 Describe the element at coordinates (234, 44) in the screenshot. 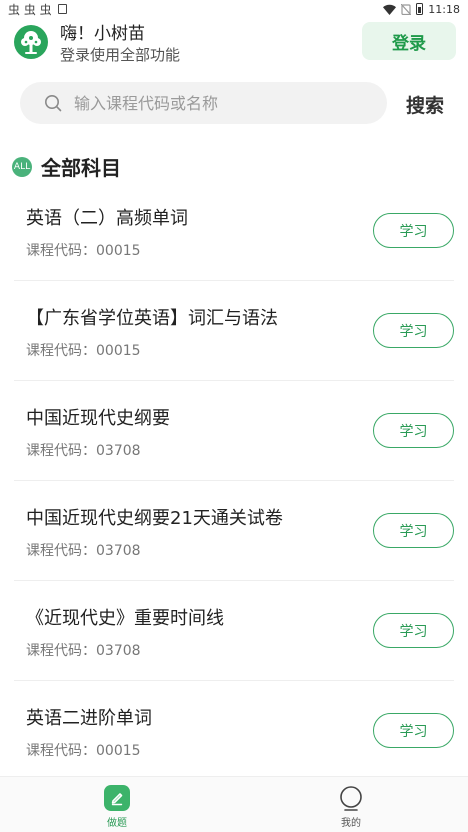

I see `header: 嗨！小树苗 登录使用全部功能 登录` at that location.